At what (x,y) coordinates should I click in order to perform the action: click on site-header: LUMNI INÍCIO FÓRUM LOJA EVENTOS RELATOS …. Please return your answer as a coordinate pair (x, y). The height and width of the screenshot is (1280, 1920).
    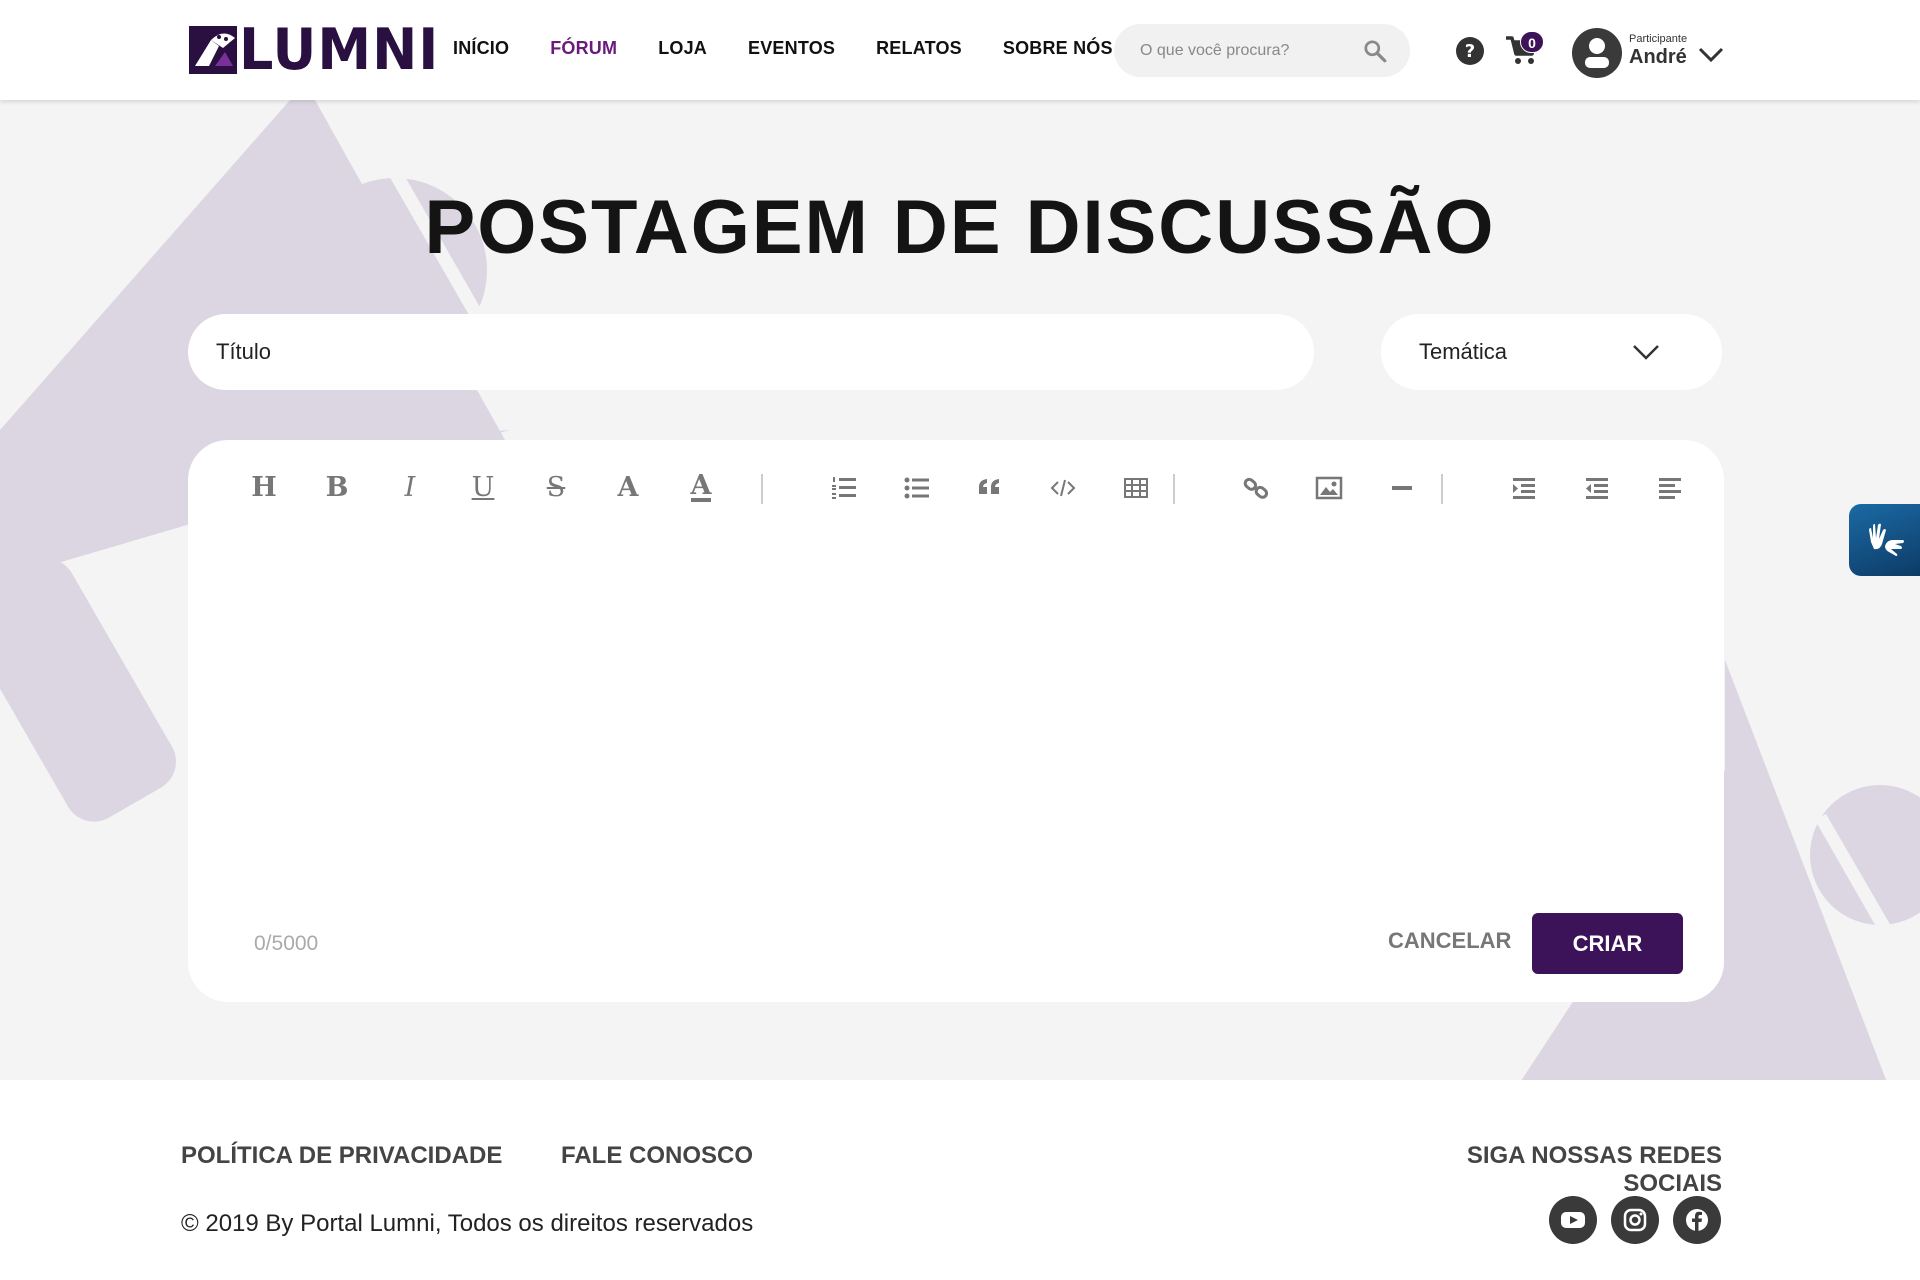
    Looking at the image, I should click on (960, 50).